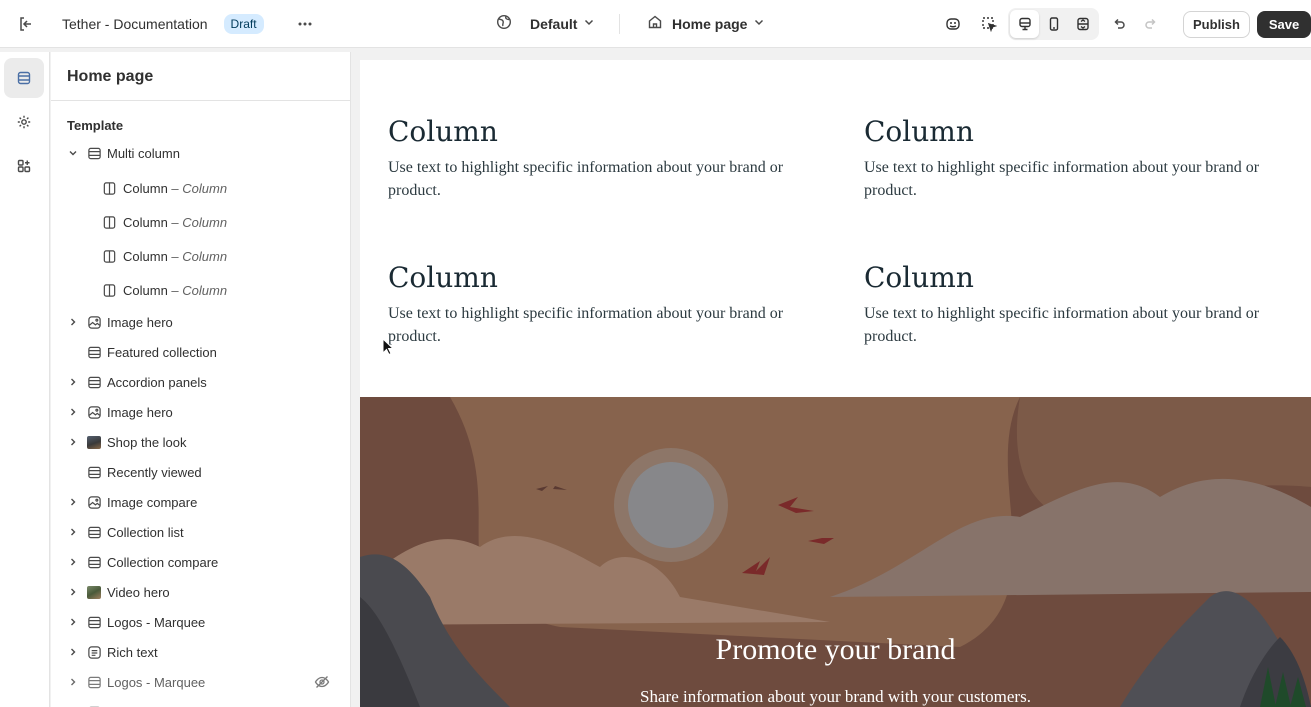 This screenshot has width=1311, height=707. I want to click on exit-icon, so click(26, 24).